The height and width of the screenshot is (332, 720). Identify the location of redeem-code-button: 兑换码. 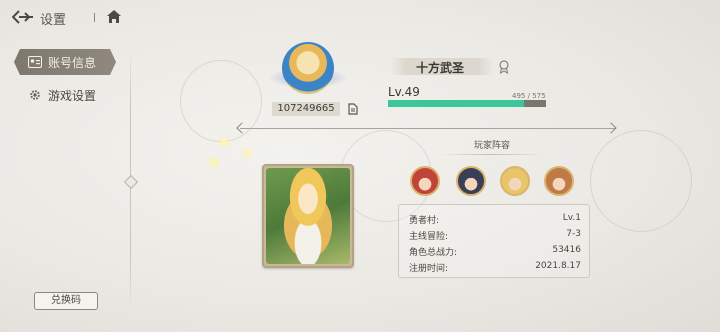
(66, 301).